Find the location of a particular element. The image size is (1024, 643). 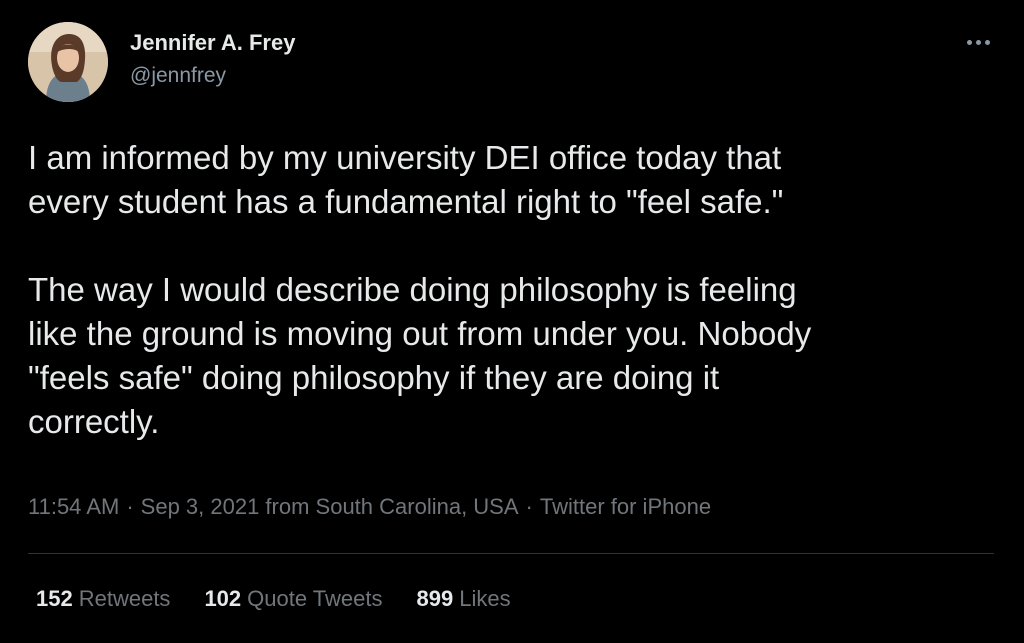

divider is located at coordinates (511, 553).